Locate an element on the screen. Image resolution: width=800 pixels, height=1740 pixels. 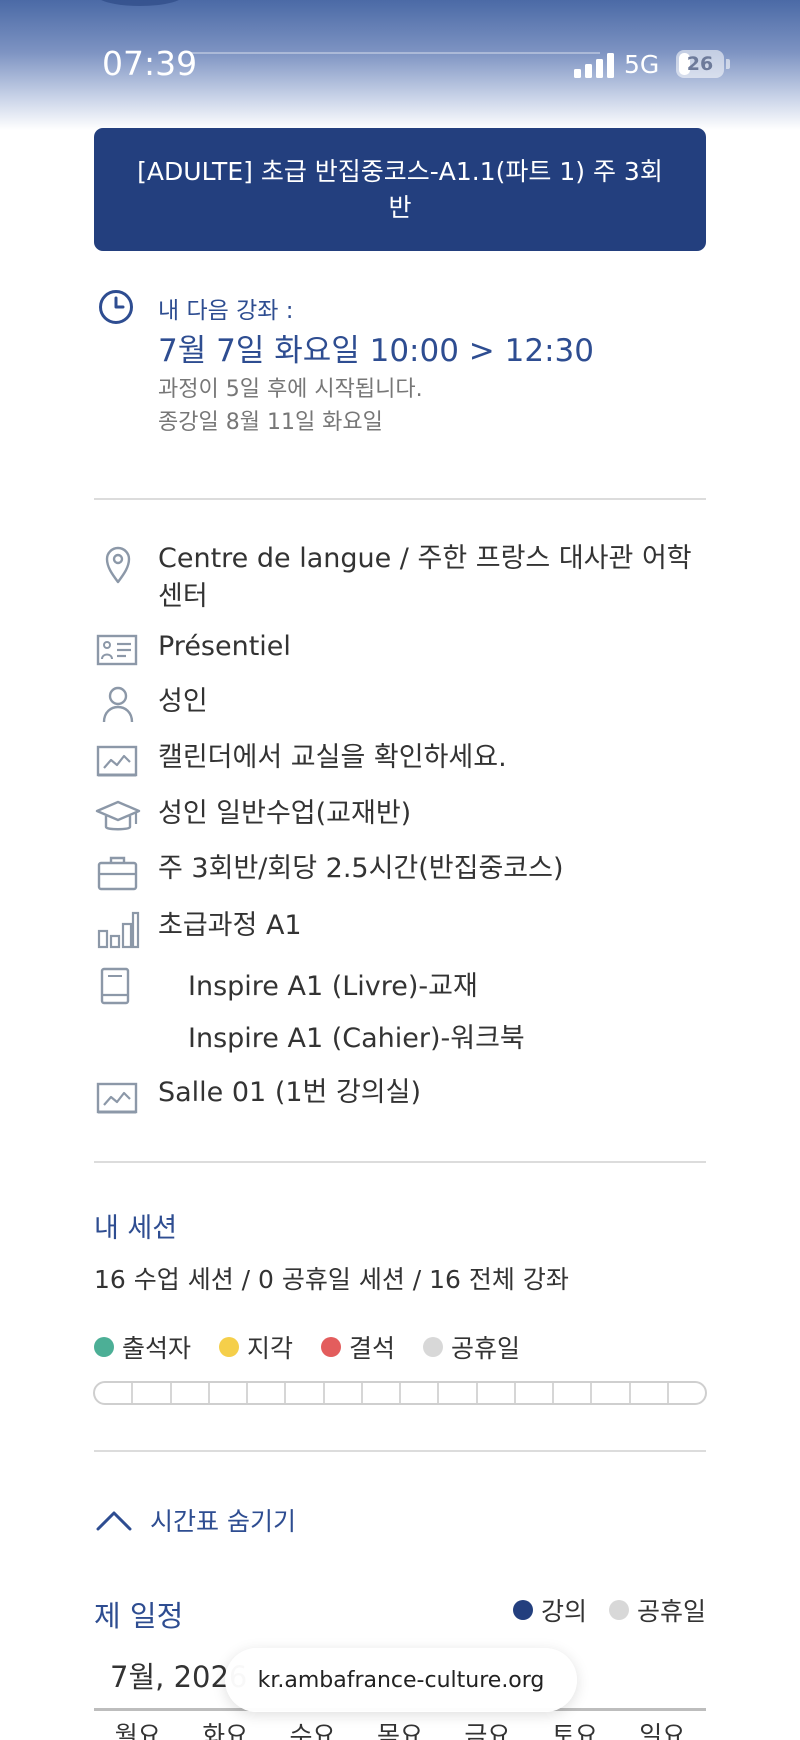
hide-timetable-toggle: 시간표 숨기기 is located at coordinates (195, 1520).